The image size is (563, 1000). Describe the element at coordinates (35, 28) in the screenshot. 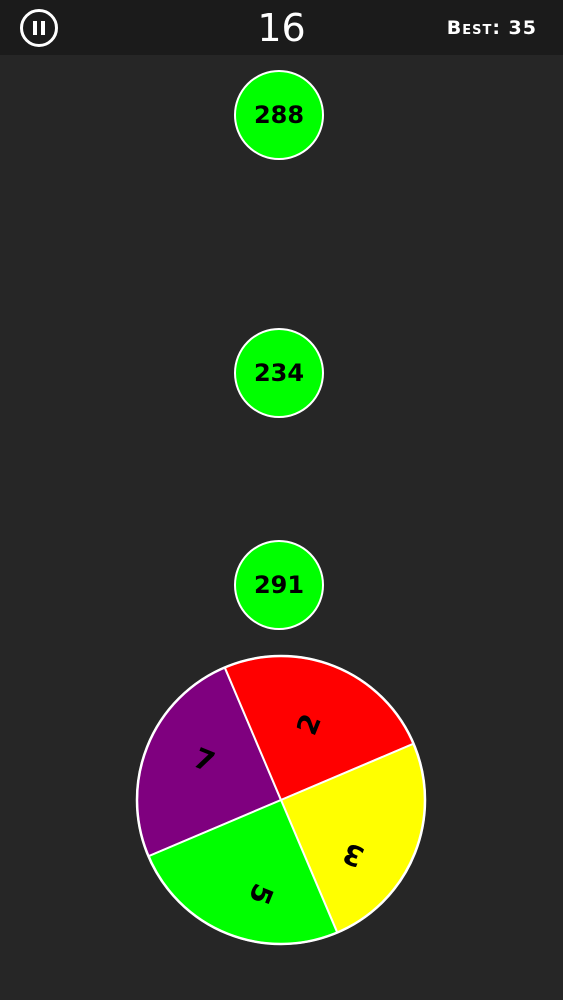

I see `pause-icon` at that location.